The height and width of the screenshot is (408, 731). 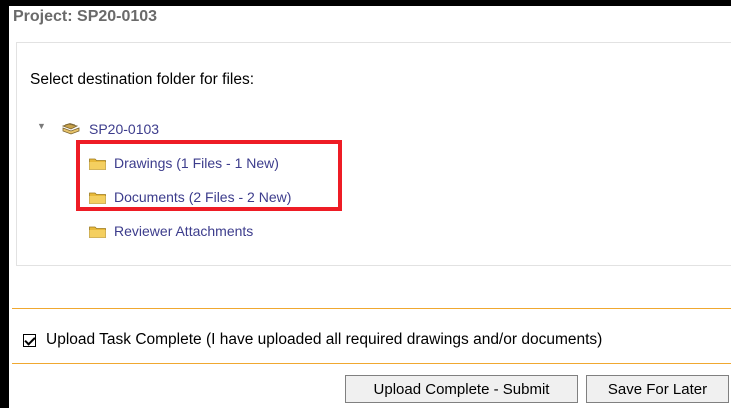 I want to click on page-title: Project: SP20-0103, so click(x=85, y=16).